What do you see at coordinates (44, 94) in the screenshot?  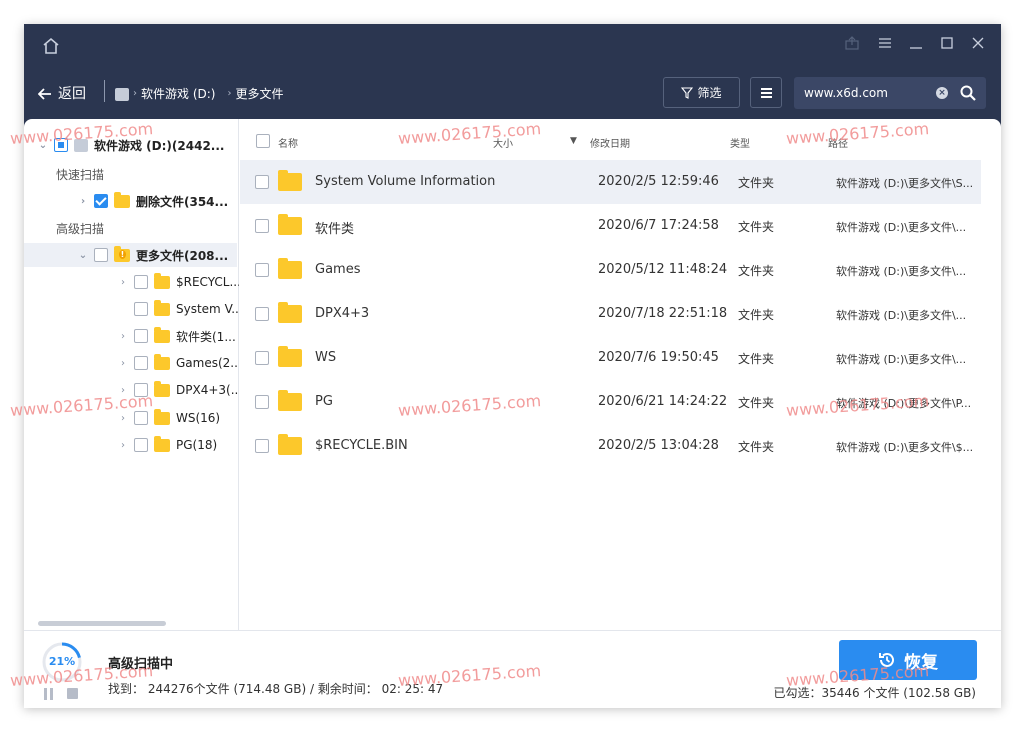 I see `arrow-left-icon` at bounding box center [44, 94].